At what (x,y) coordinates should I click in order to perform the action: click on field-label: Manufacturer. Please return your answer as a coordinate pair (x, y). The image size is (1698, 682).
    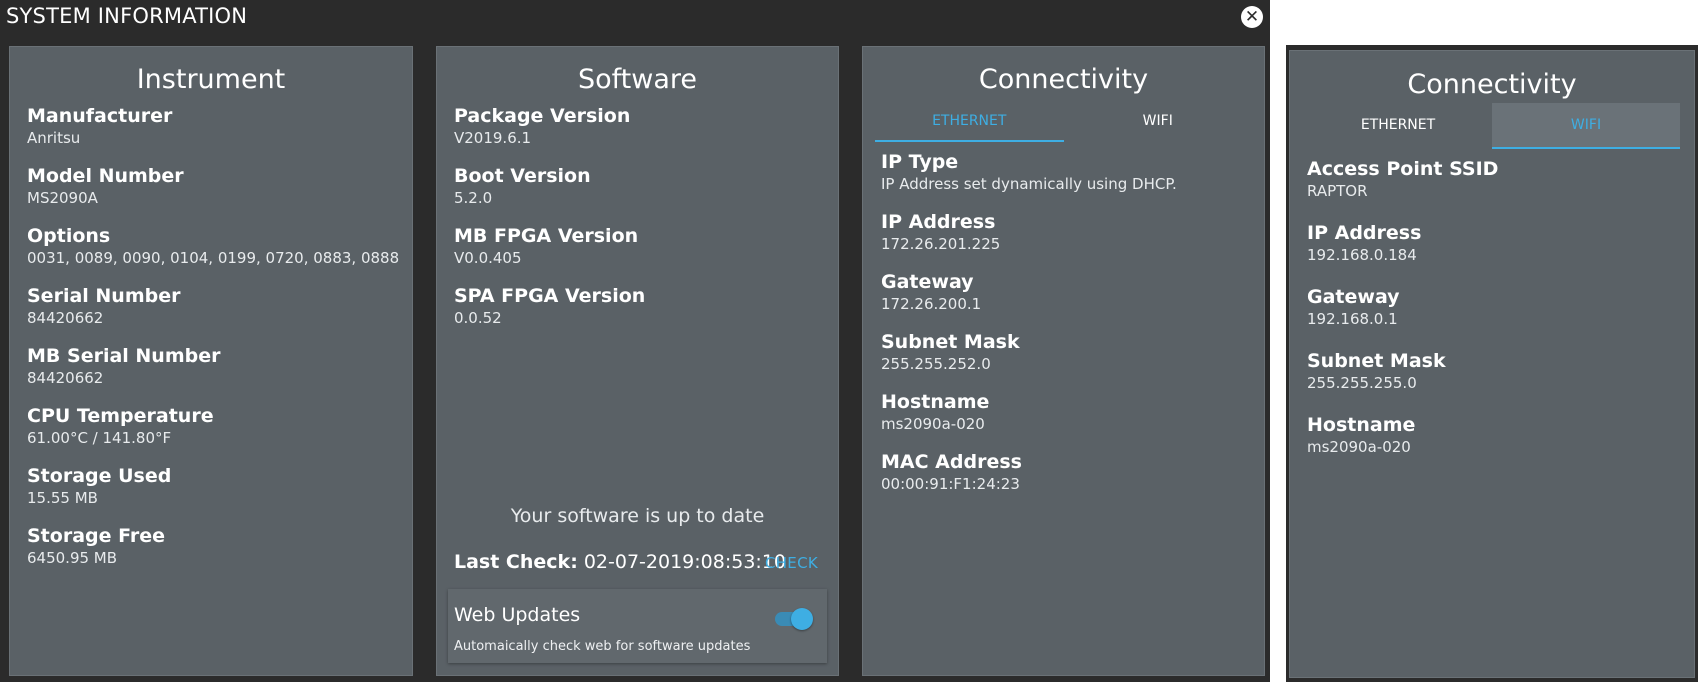
    Looking at the image, I should click on (100, 116).